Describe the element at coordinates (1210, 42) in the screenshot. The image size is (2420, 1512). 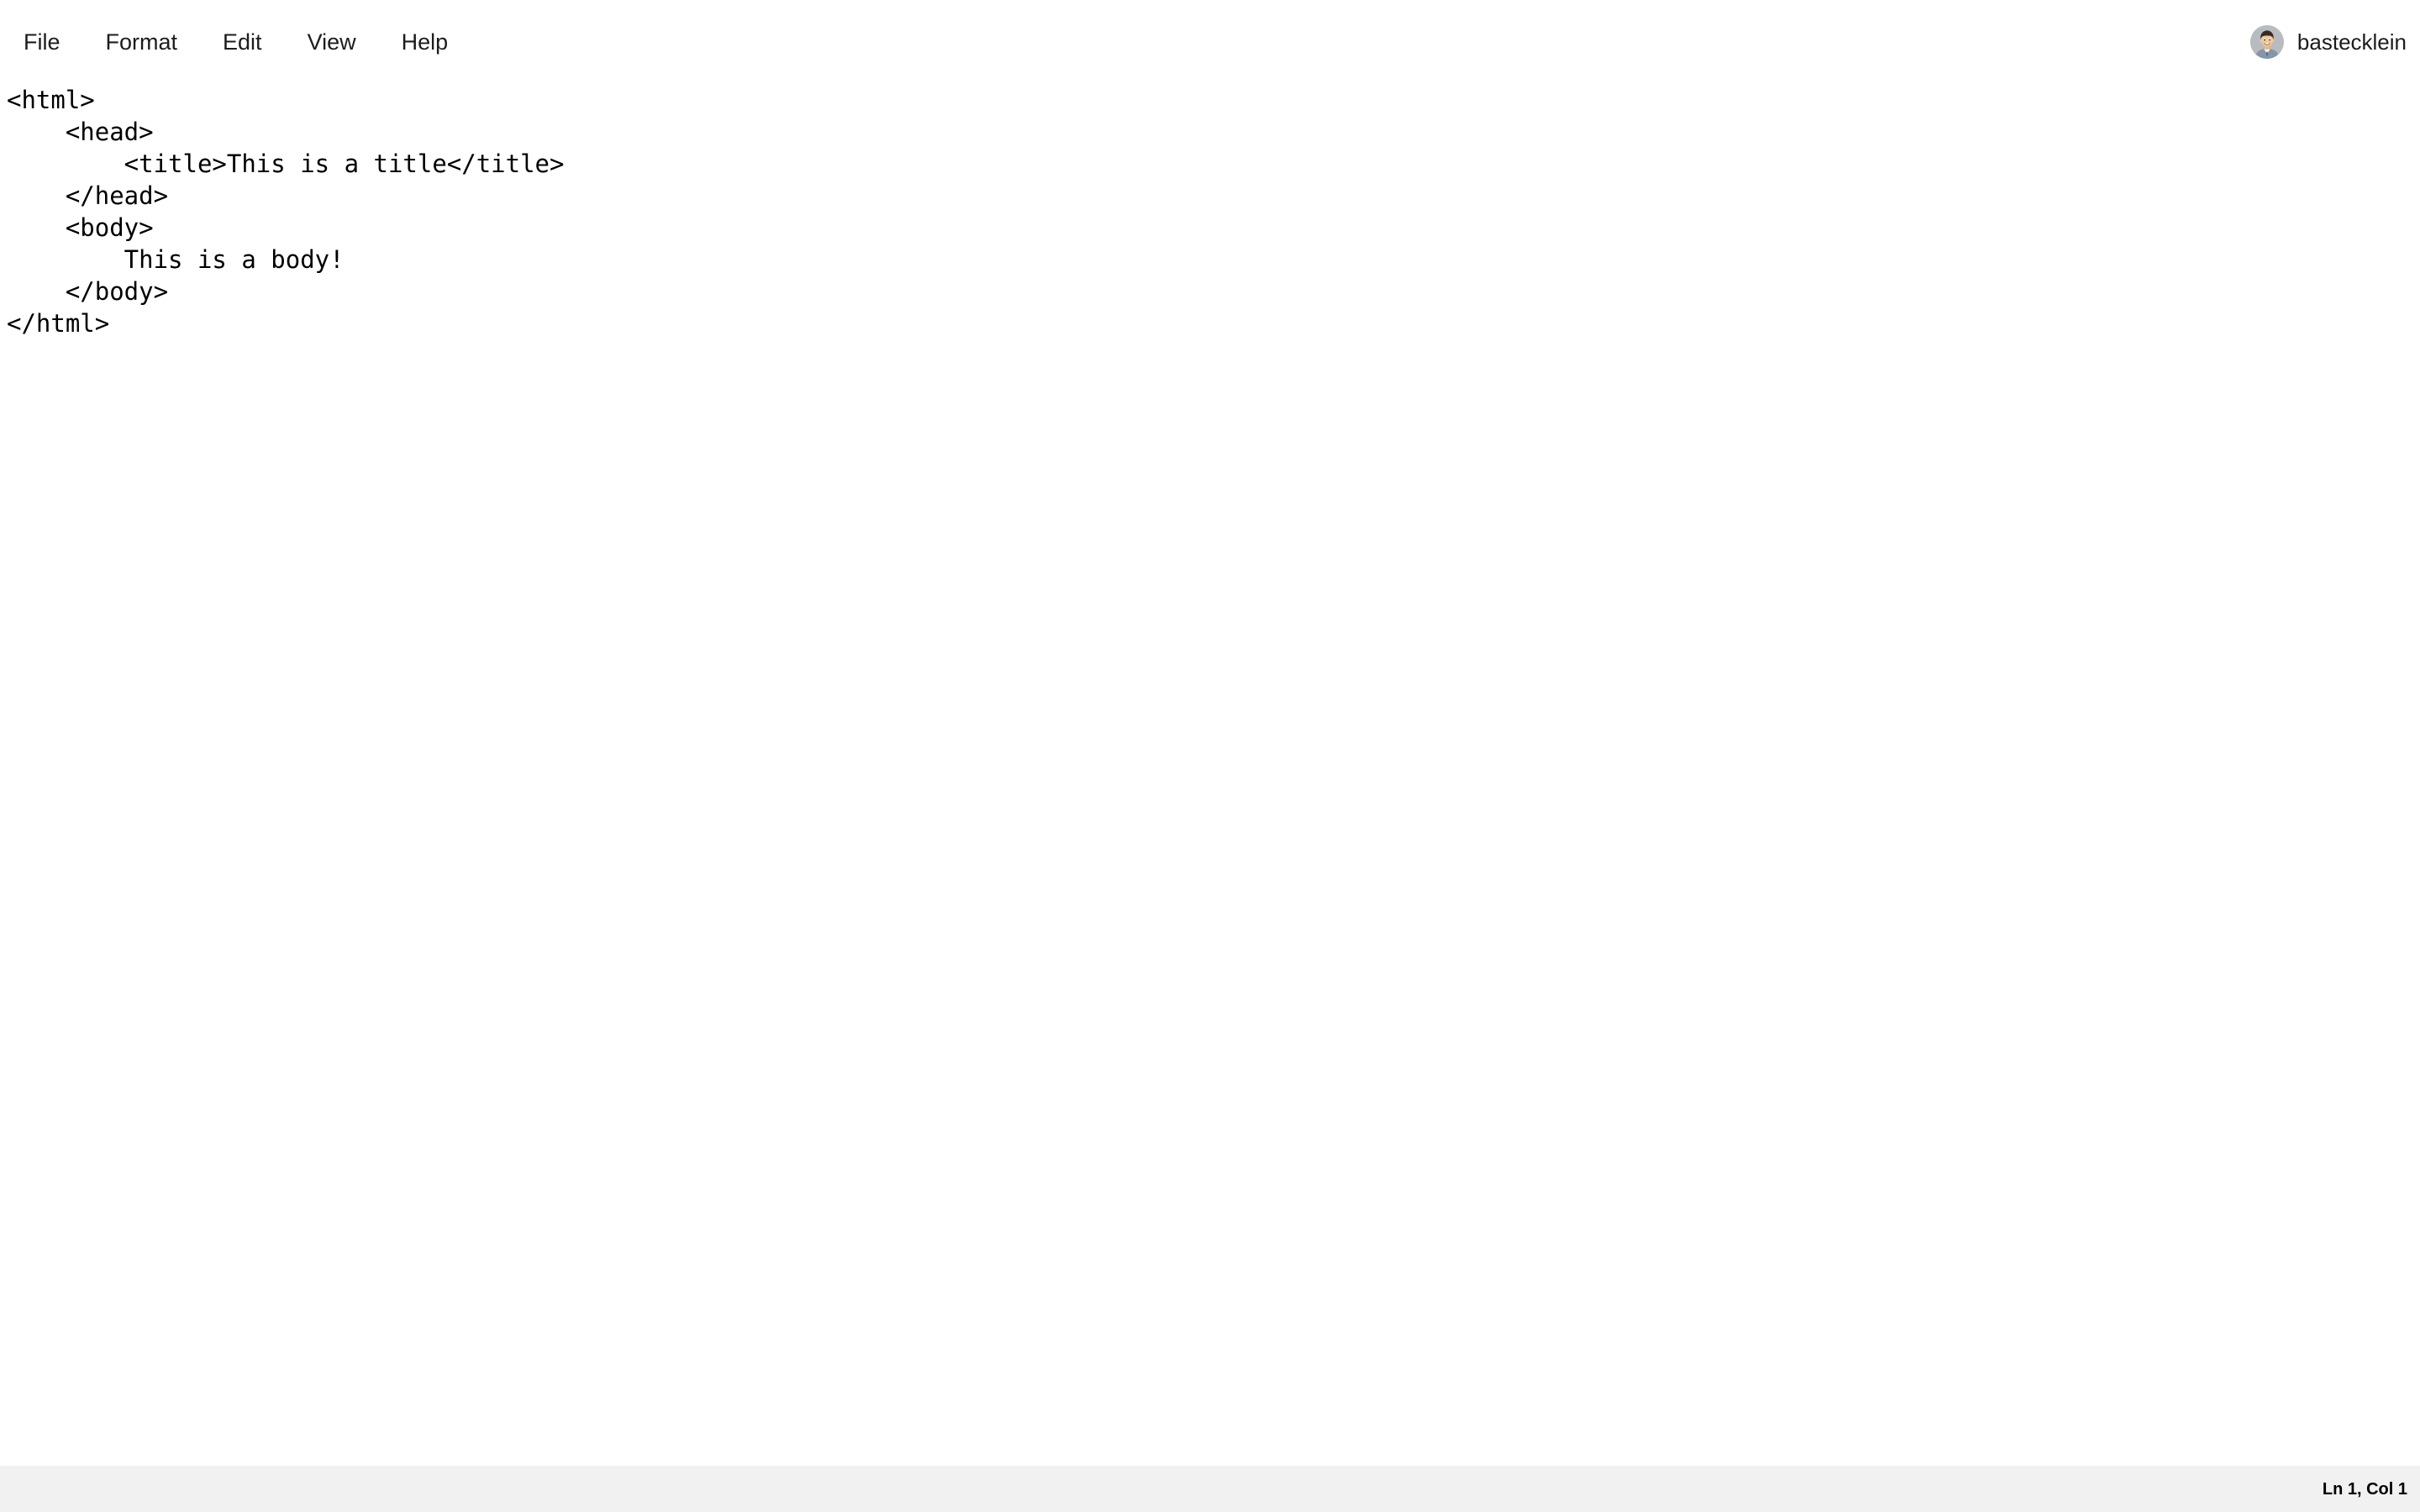
I see `menu-bar: File Format Edit View Help bastecklein` at that location.